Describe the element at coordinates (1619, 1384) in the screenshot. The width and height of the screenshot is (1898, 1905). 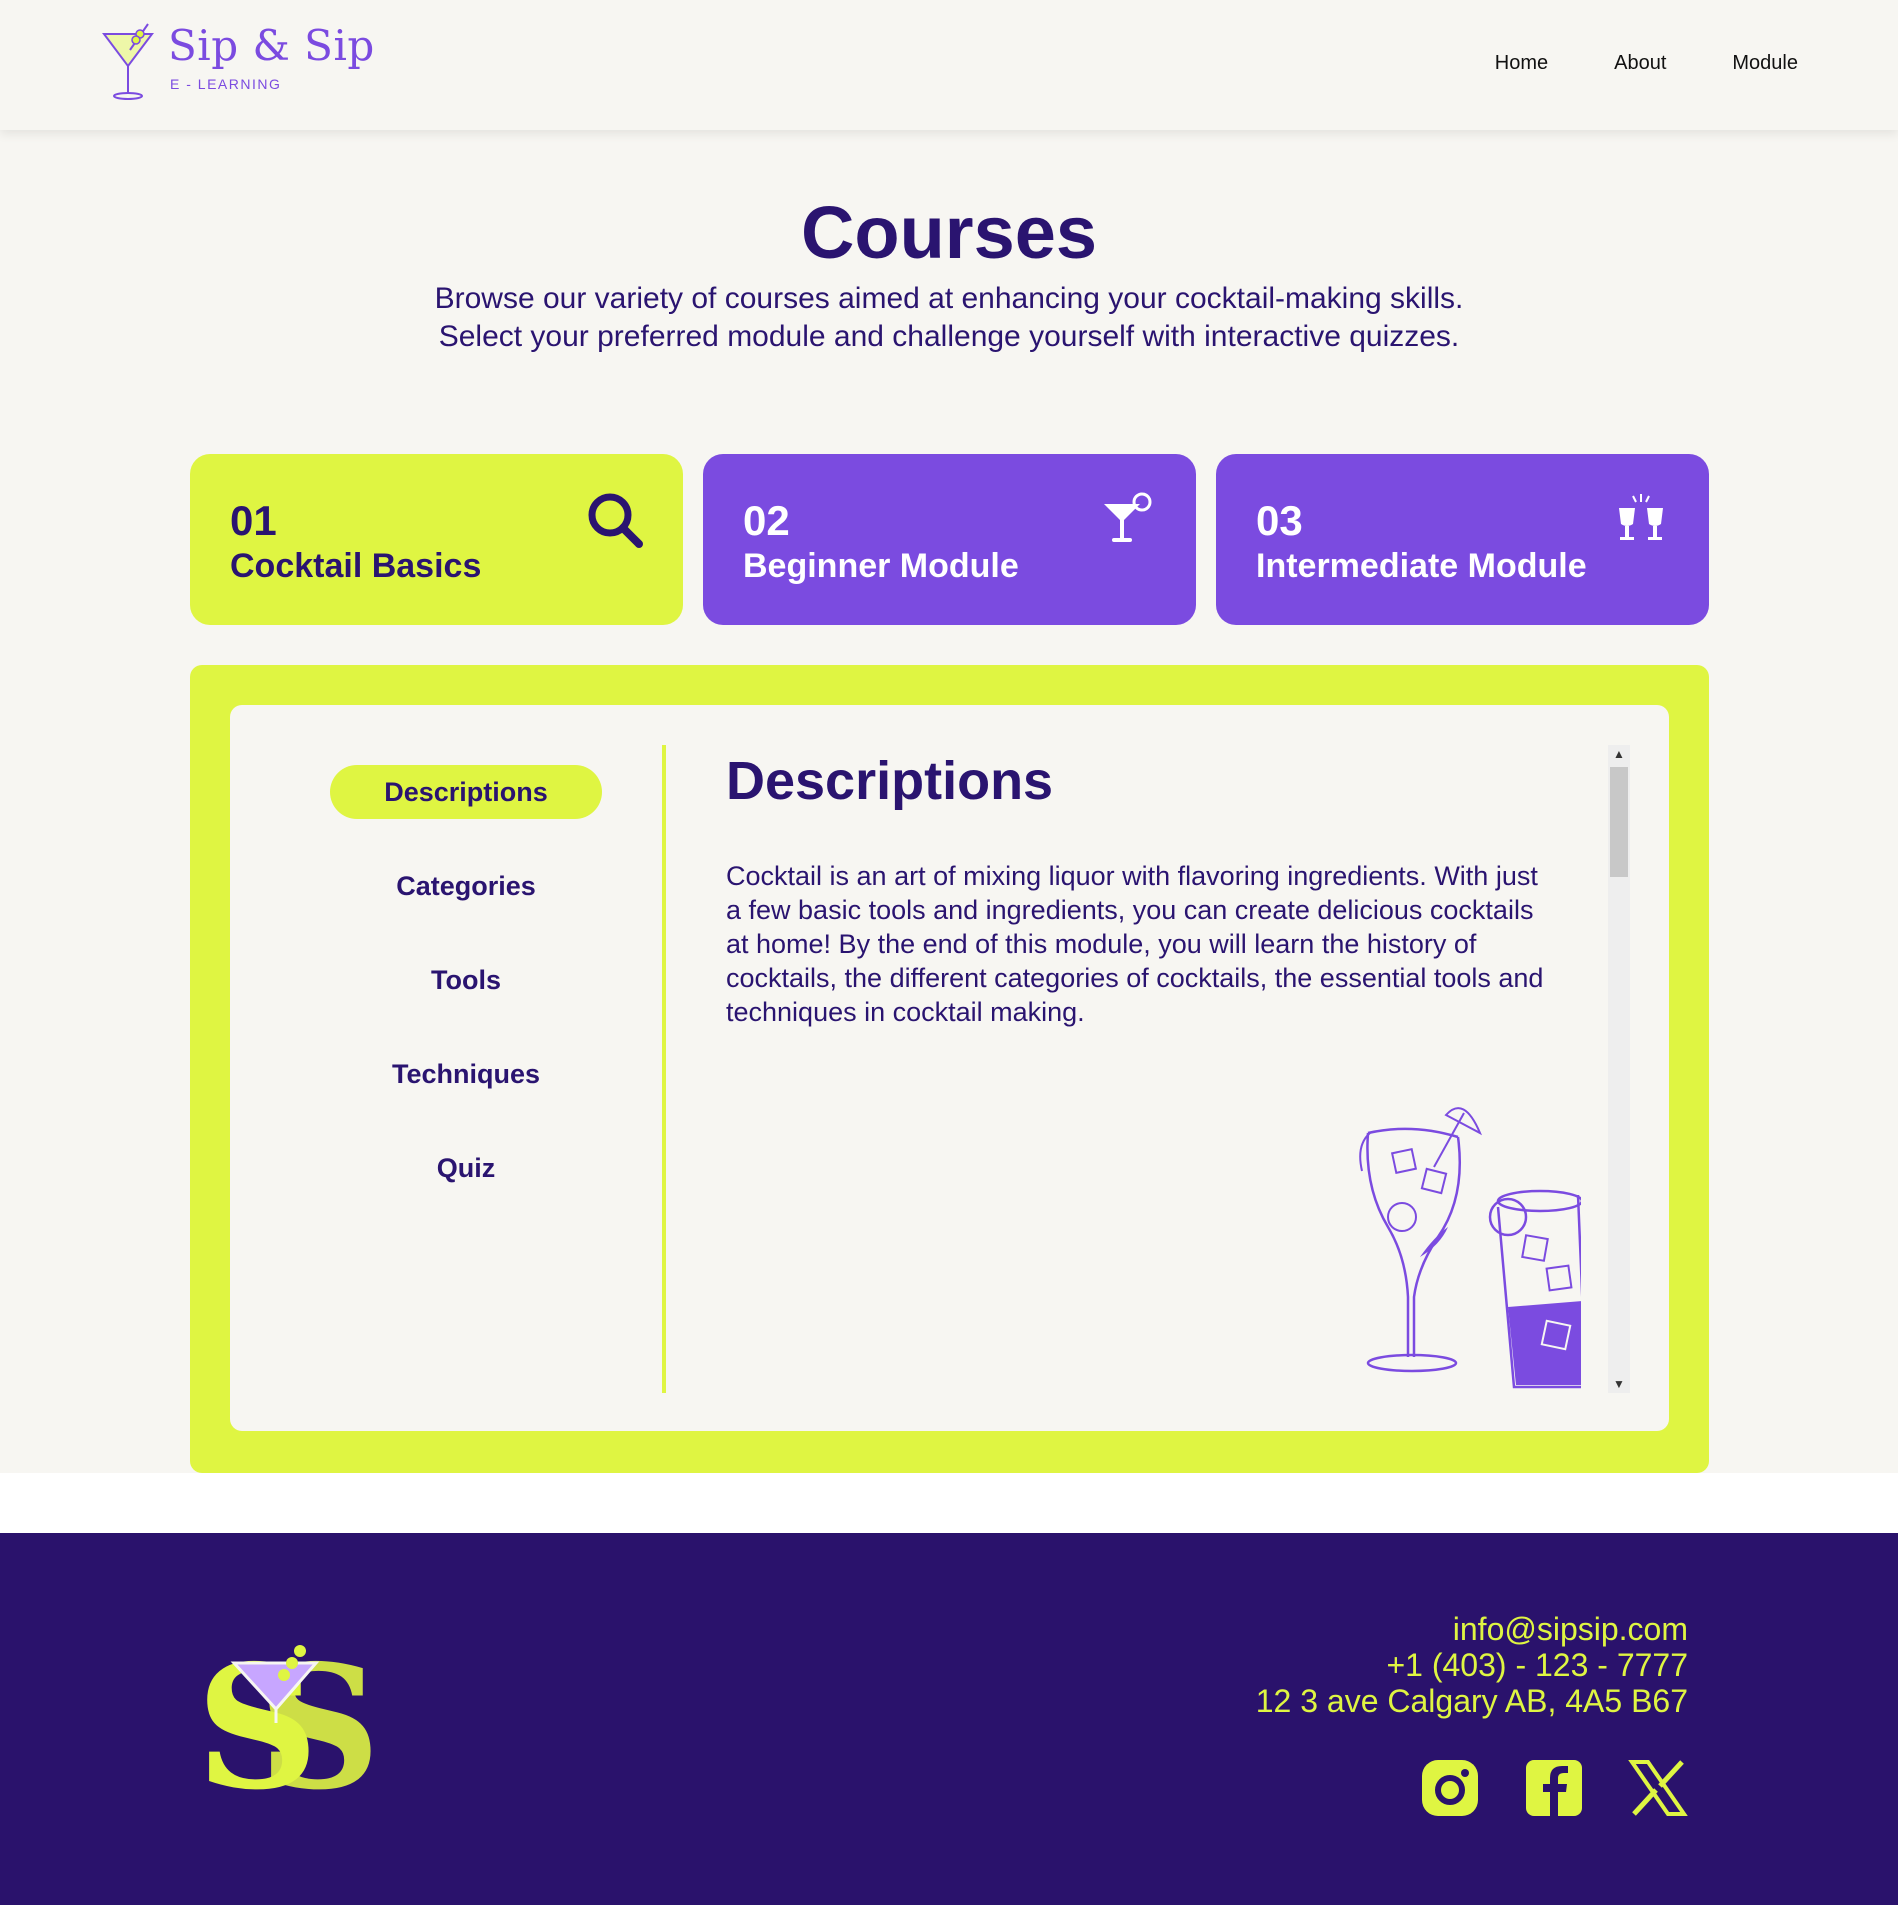
I see `scroll-down-arrow-icon: ▼` at that location.